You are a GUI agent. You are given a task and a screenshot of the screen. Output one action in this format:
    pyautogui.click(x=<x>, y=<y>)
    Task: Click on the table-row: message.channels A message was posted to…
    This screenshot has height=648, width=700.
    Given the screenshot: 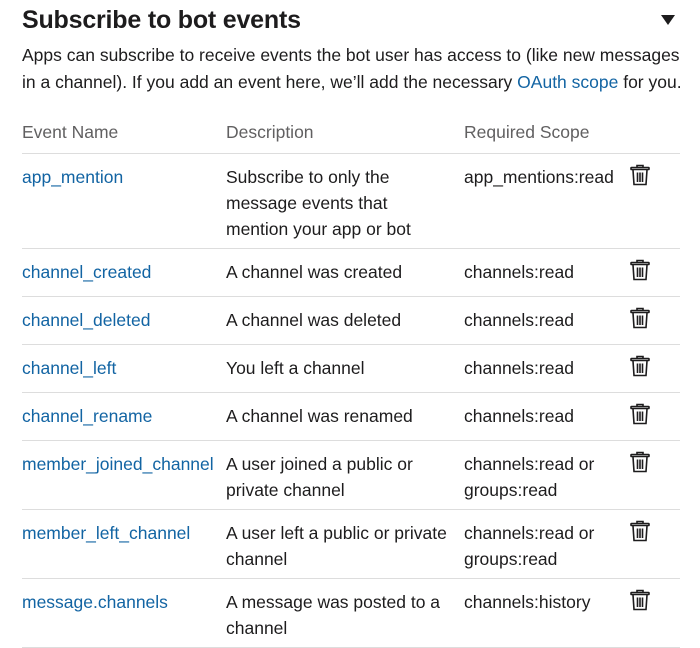 What is the action you would take?
    pyautogui.click(x=351, y=613)
    